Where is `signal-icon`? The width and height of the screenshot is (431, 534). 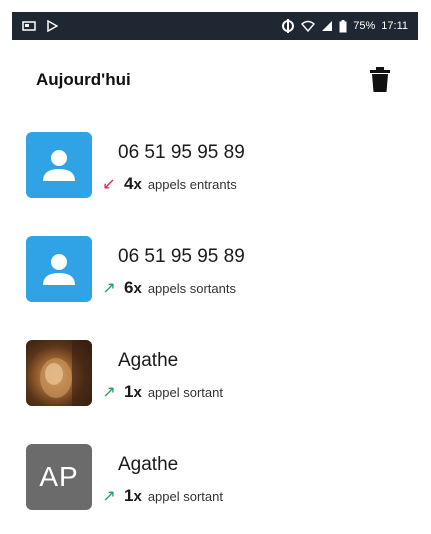
signal-icon is located at coordinates (327, 26).